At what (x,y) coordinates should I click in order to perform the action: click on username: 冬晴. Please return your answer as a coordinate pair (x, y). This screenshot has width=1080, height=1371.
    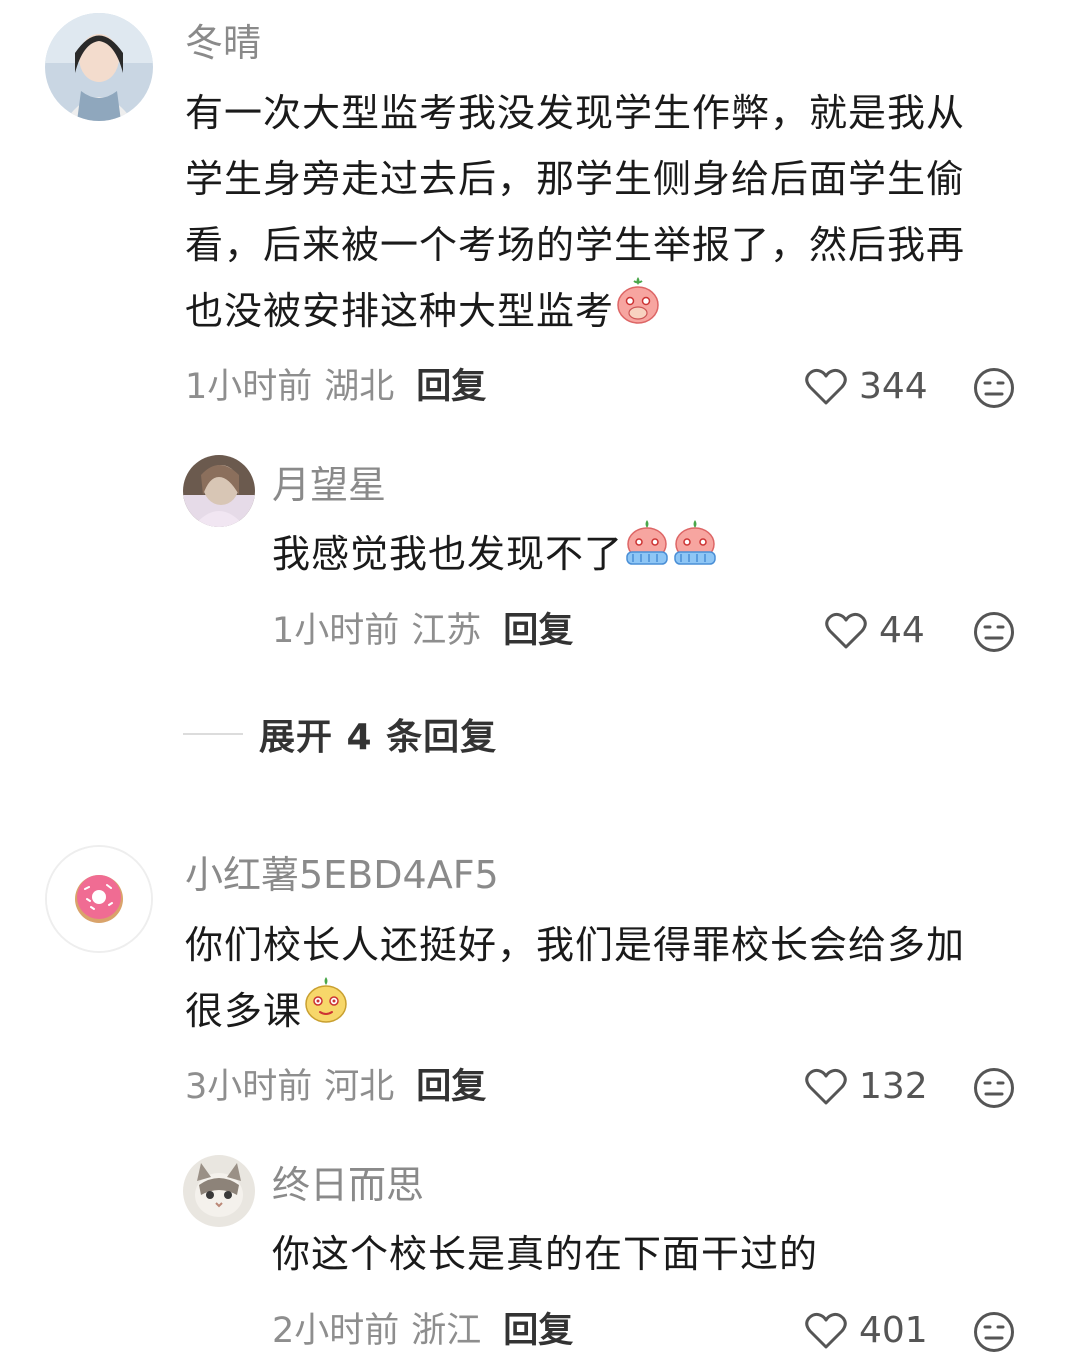
    Looking at the image, I should click on (223, 43).